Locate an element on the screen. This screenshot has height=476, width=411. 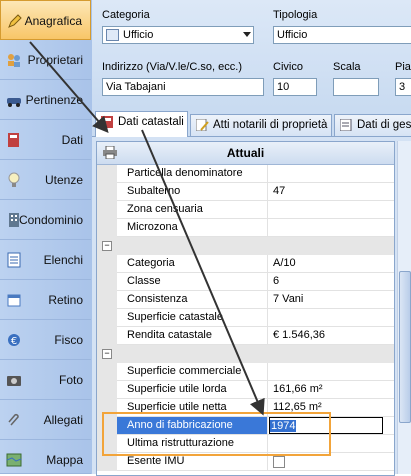
map-icon is located at coordinates (14, 460).